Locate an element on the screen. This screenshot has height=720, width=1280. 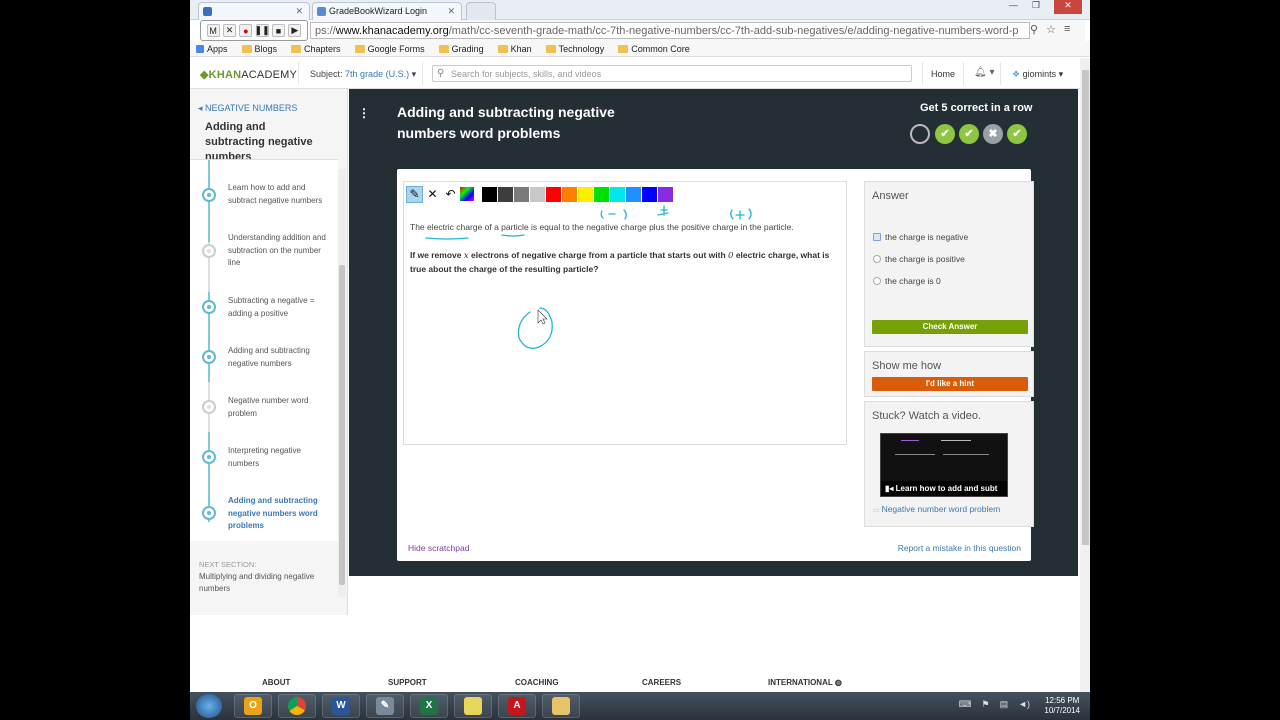
answer-option-zero: the charge is 0 is located at coordinates (907, 281).